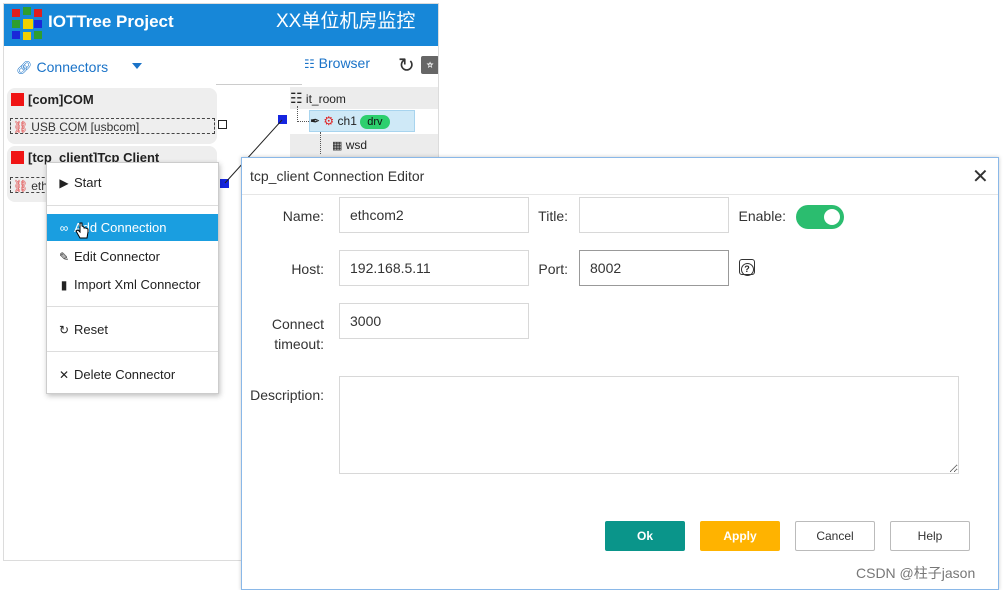 The width and height of the screenshot is (1007, 590). I want to click on dialog-title: tcp_client Connection Editor, so click(337, 176).